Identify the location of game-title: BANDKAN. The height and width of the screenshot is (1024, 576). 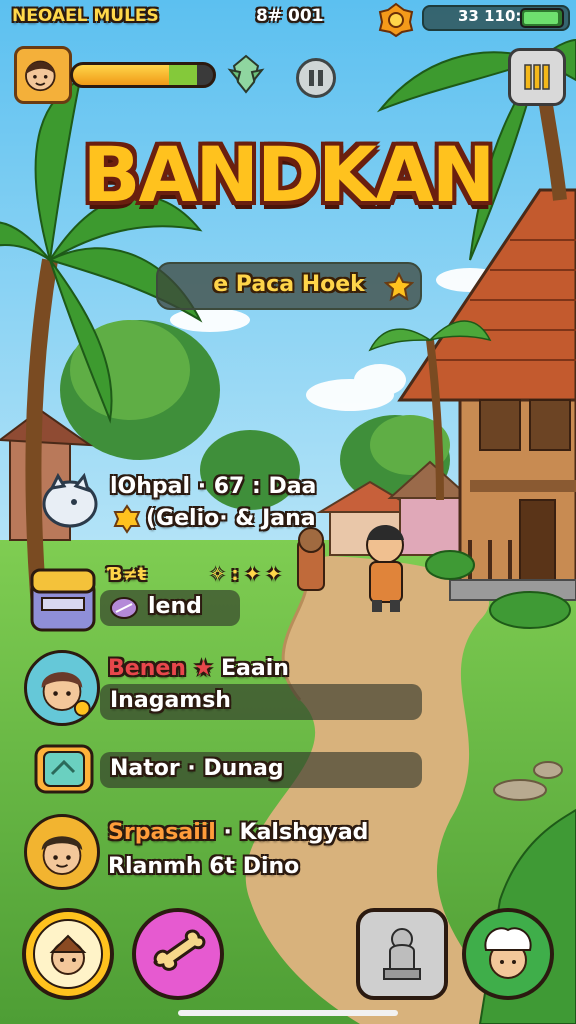
(289, 174).